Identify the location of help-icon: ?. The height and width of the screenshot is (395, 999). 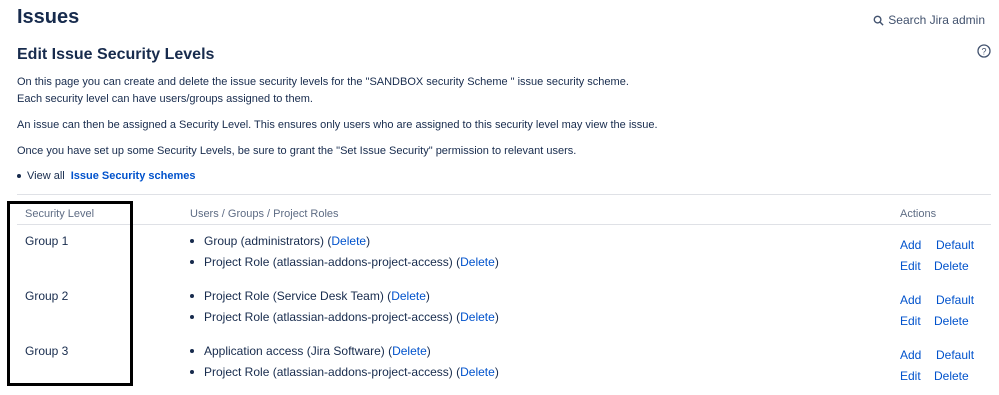
(984, 51).